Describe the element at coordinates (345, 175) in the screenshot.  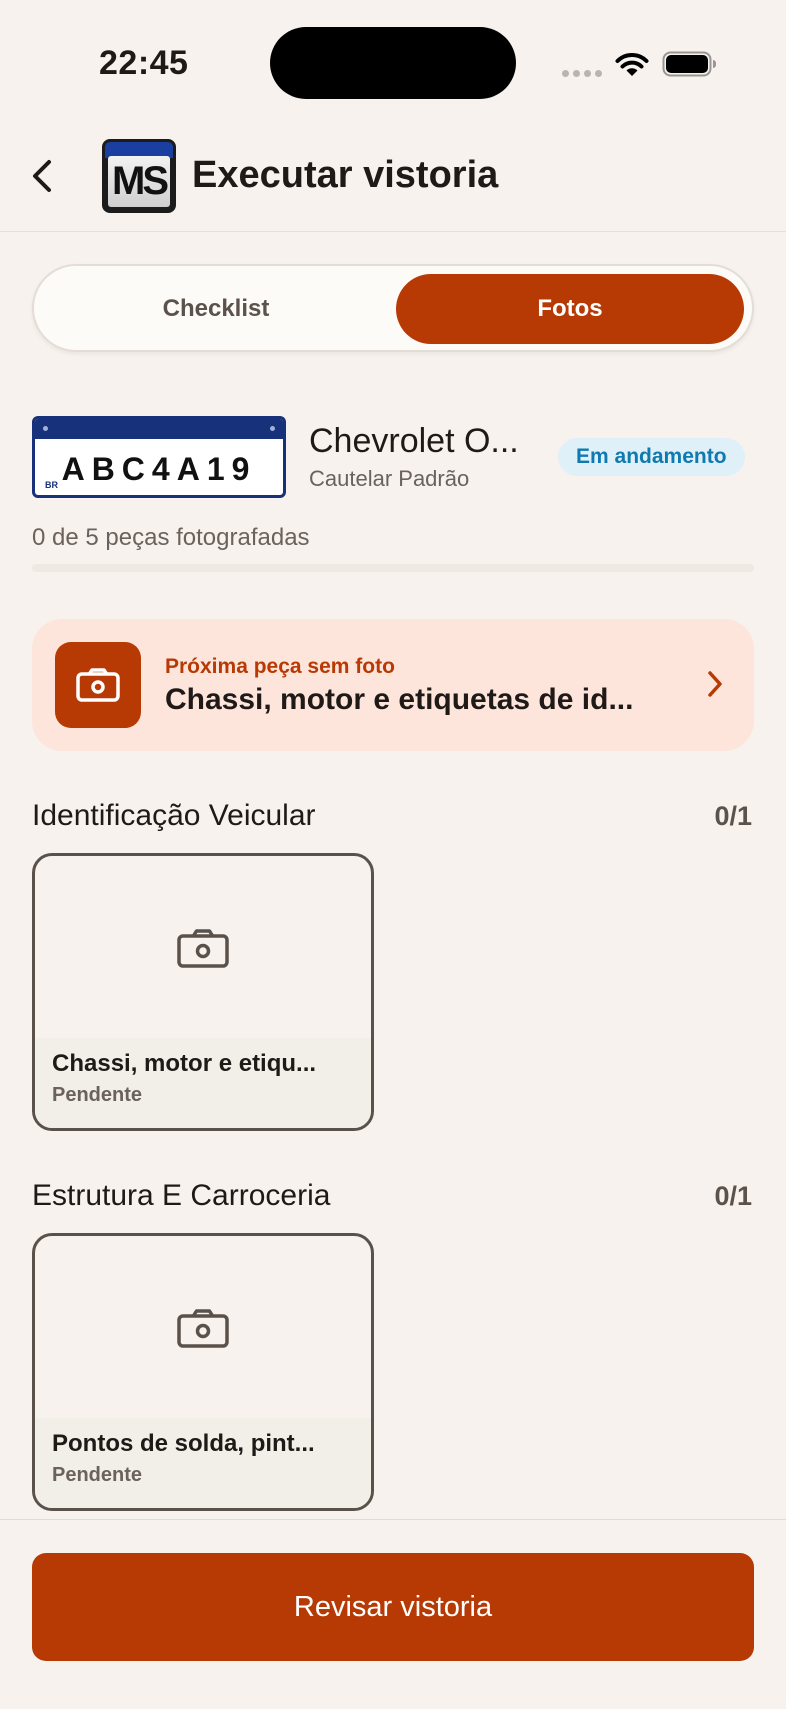
I see `page-title: Executar vistoria` at that location.